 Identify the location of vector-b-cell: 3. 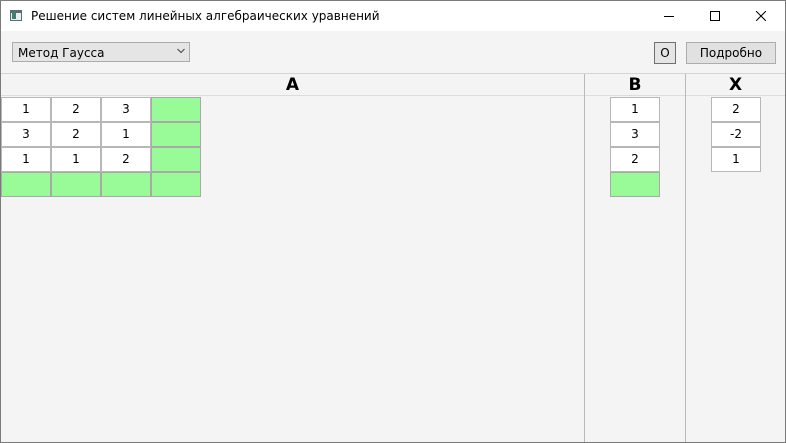
(635, 134).